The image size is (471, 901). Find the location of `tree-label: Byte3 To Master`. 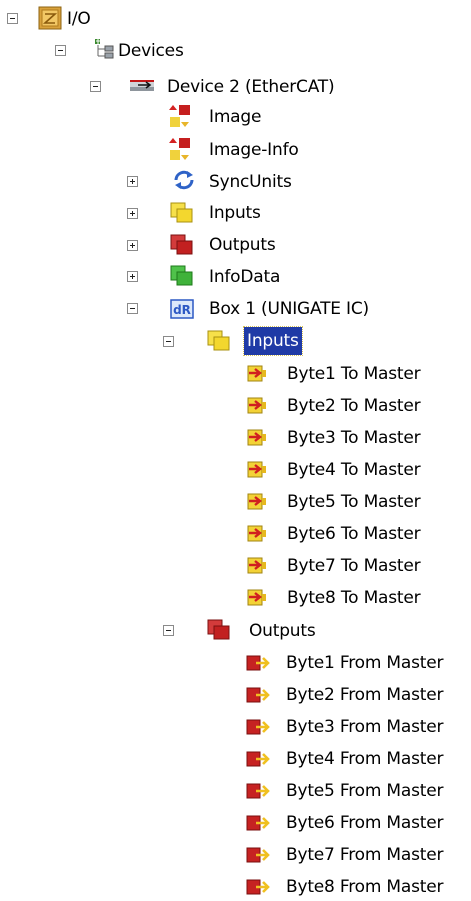

tree-label: Byte3 To Master is located at coordinates (354, 438).